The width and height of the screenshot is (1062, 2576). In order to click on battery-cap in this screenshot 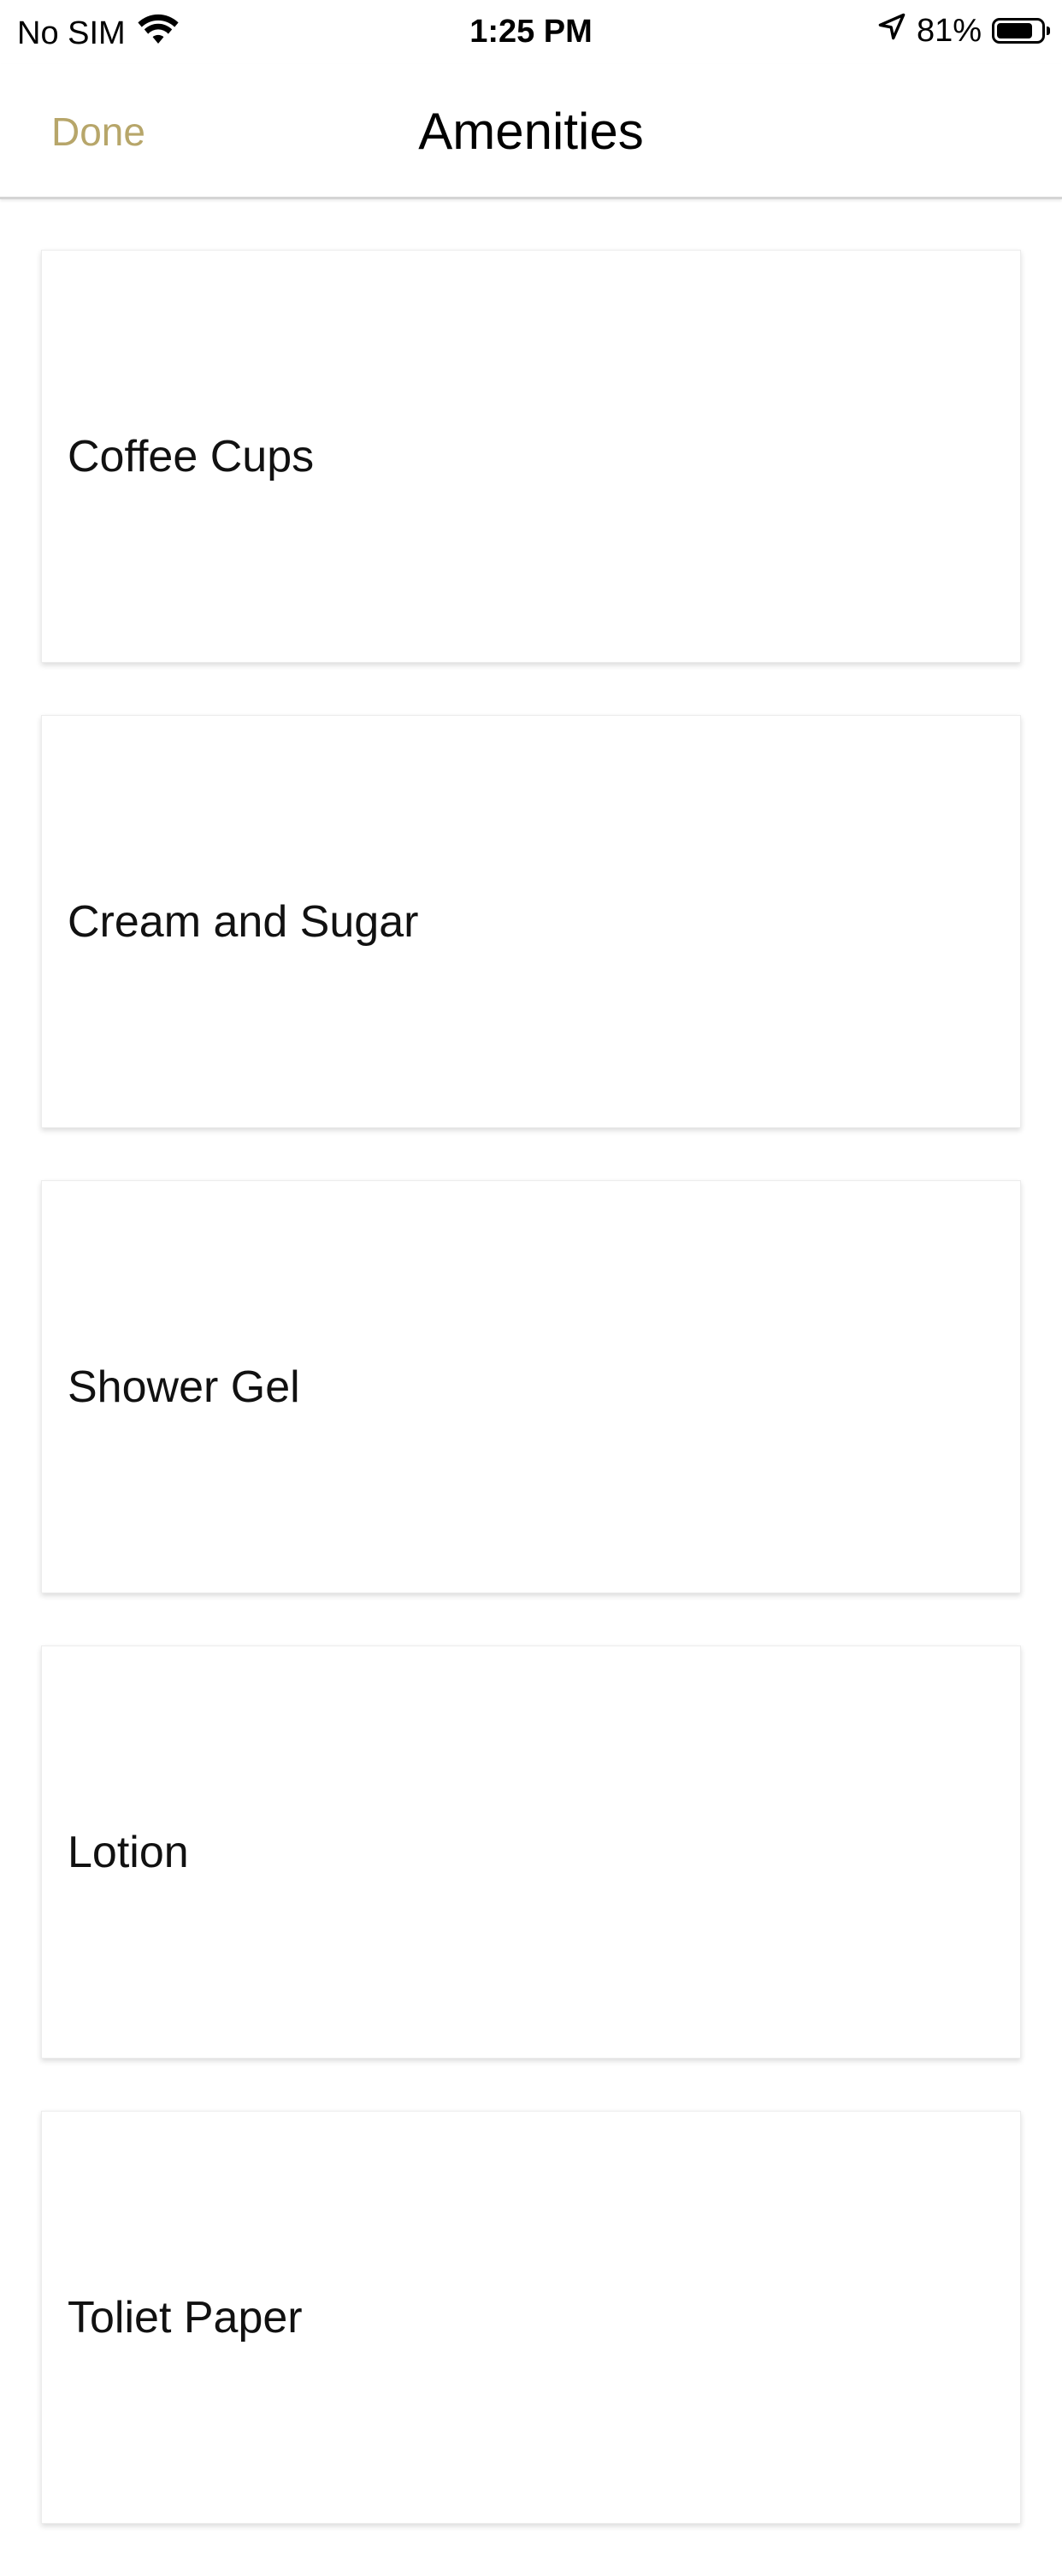, I will do `click(1048, 31)`.